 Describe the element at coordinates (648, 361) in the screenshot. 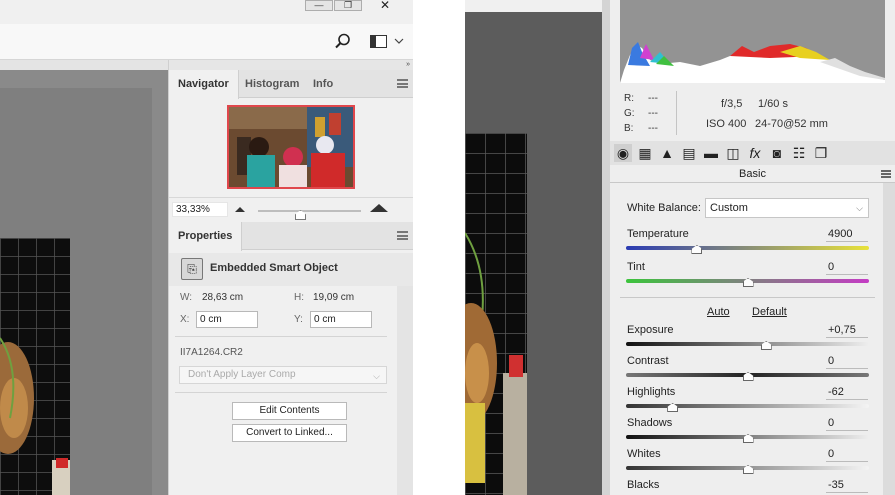

I see `contrast-label: Contrast` at that location.